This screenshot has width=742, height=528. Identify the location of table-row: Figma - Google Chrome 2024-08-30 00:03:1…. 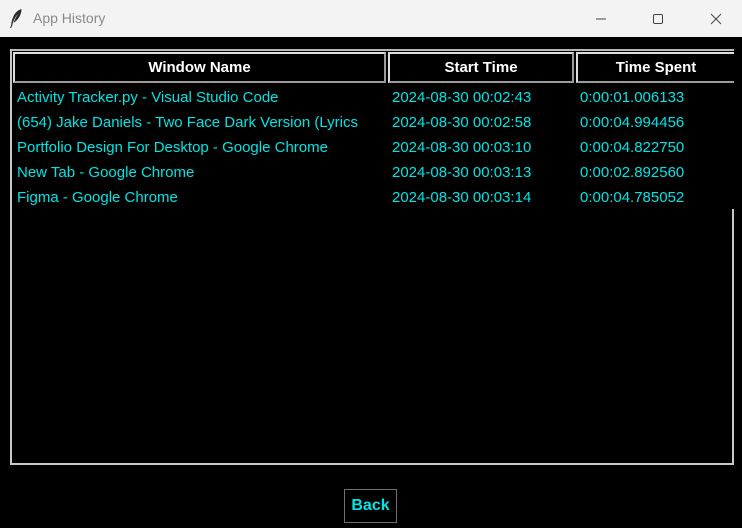
(372, 197).